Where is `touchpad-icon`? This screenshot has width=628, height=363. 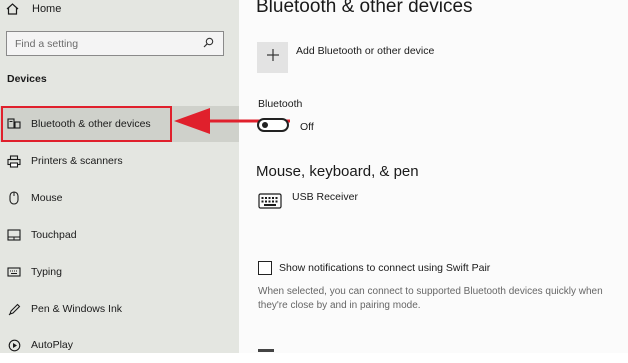
touchpad-icon is located at coordinates (14, 235).